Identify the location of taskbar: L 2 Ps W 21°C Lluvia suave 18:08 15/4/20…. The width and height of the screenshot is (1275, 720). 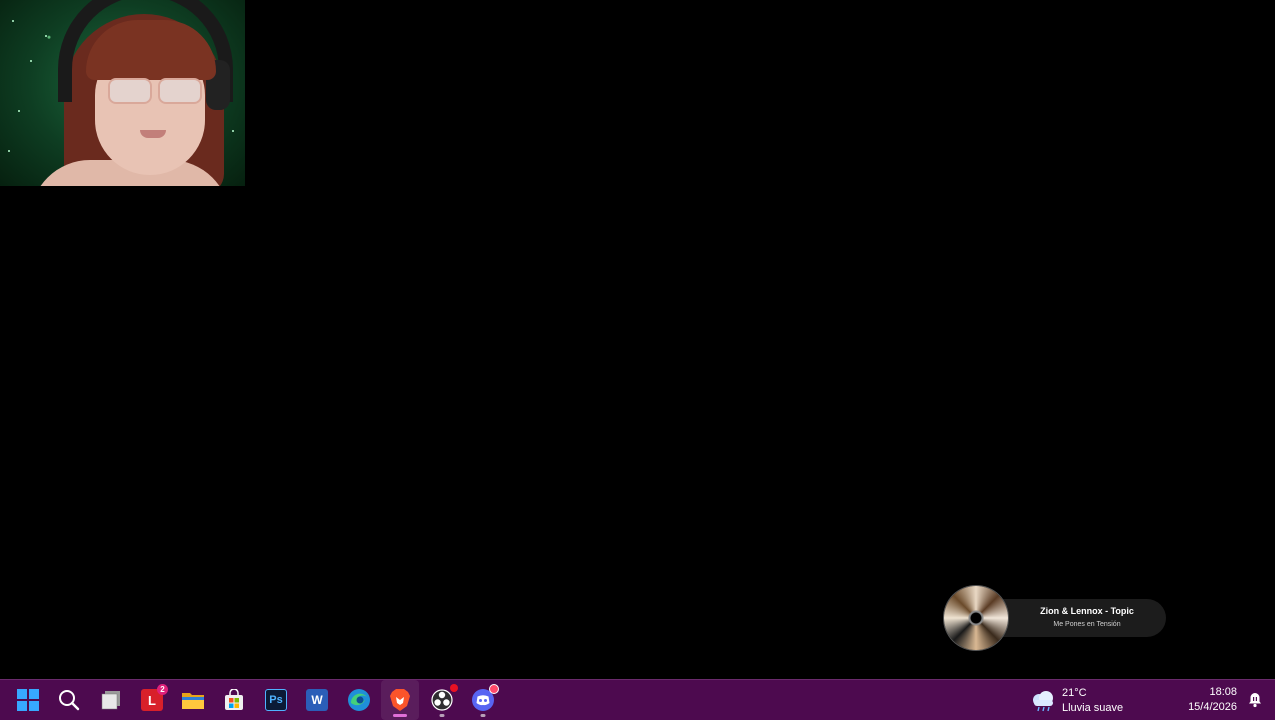
(637, 699).